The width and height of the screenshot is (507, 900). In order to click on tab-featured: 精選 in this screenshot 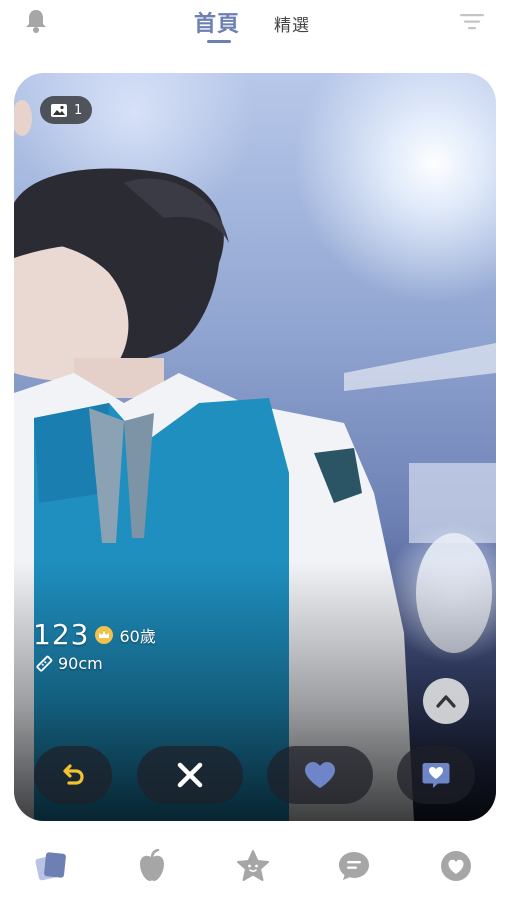, I will do `click(292, 23)`.